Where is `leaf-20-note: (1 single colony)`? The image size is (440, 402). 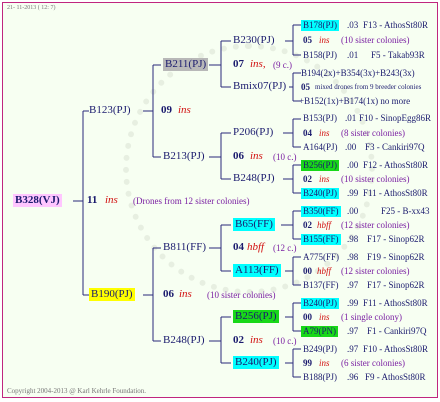 leaf-20-note: (1 single colony) is located at coordinates (371, 317).